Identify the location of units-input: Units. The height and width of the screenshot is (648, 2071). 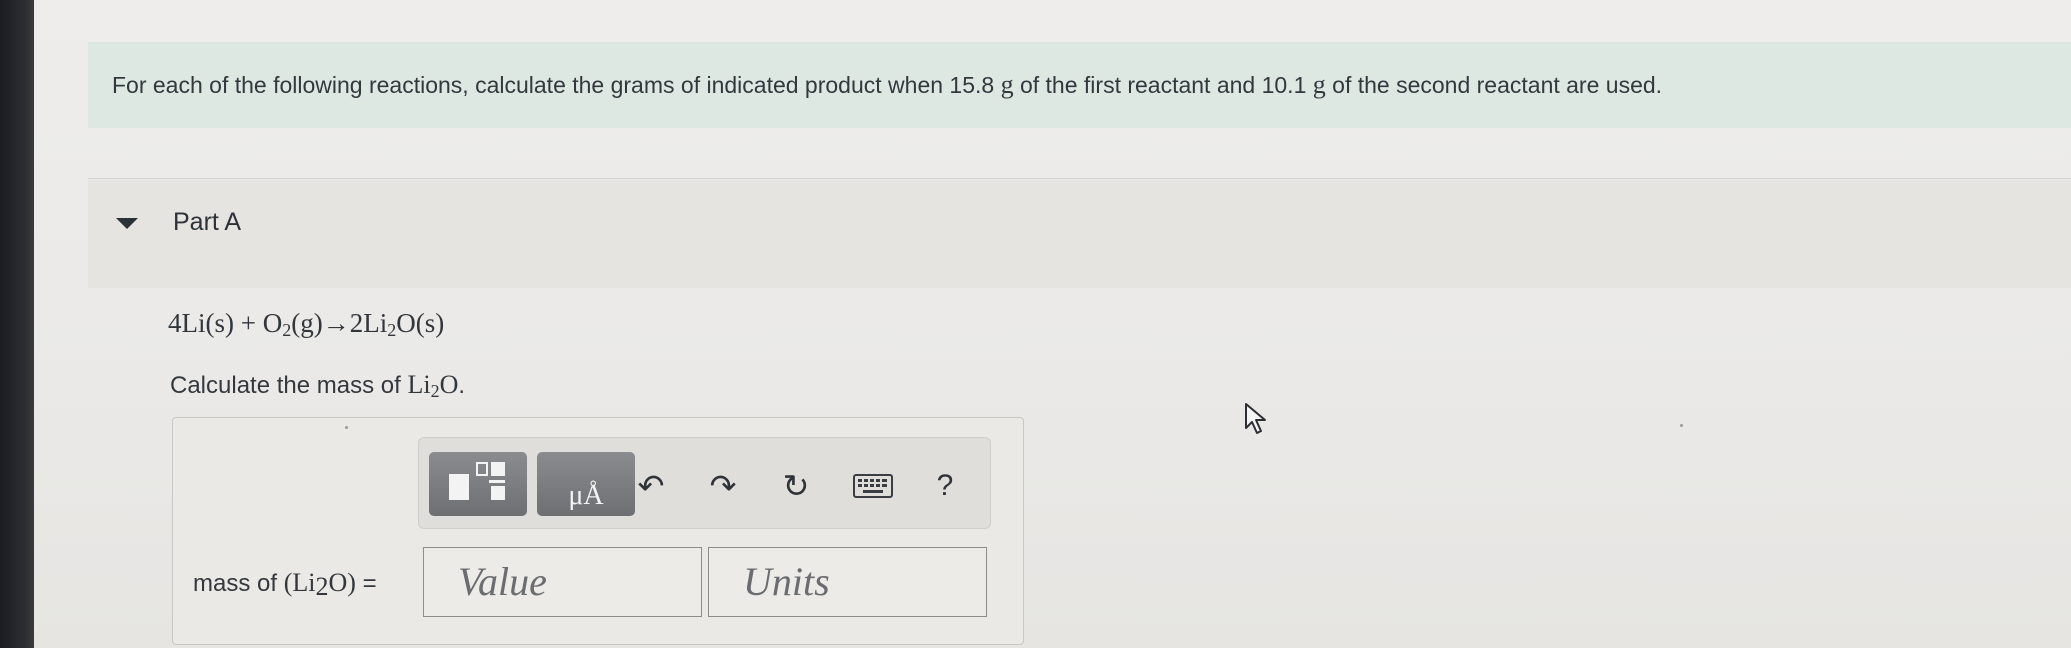
(847, 582).